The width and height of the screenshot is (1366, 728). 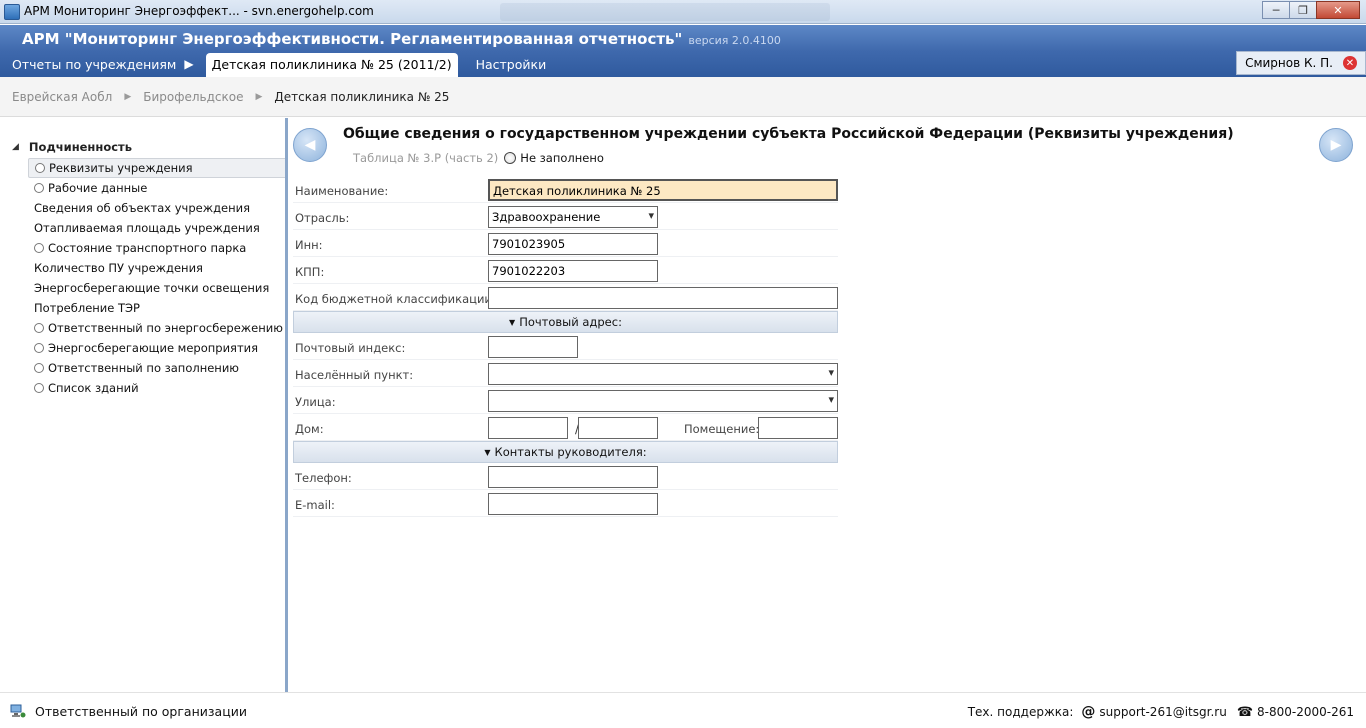 What do you see at coordinates (1289, 63) in the screenshot?
I see `user-name: Смирнов К. П.` at bounding box center [1289, 63].